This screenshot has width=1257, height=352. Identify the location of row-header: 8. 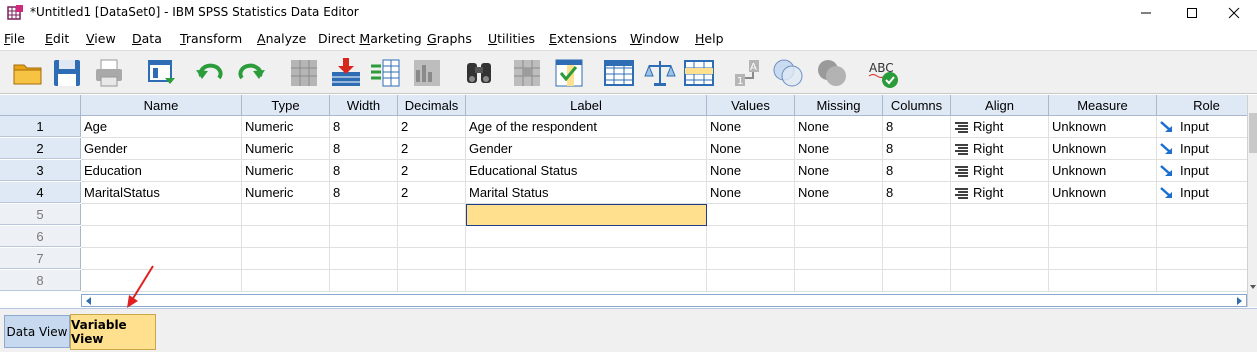
(40, 280).